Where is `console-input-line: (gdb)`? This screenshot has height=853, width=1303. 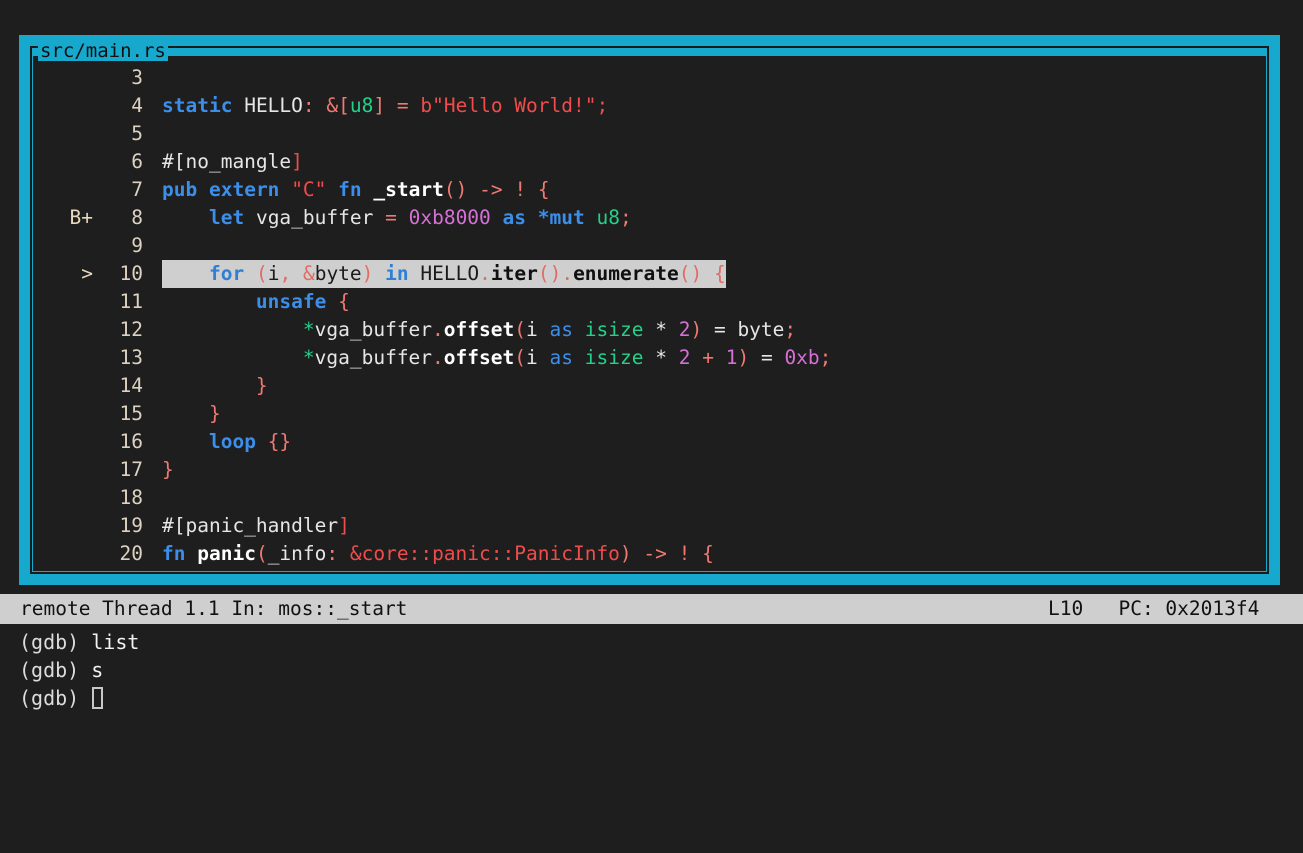 console-input-line: (gdb) is located at coordinates (651, 698).